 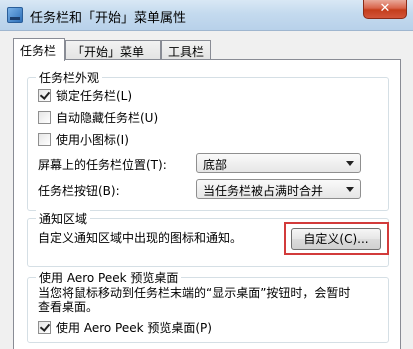 I want to click on close-icon: ✕, so click(x=385, y=8).